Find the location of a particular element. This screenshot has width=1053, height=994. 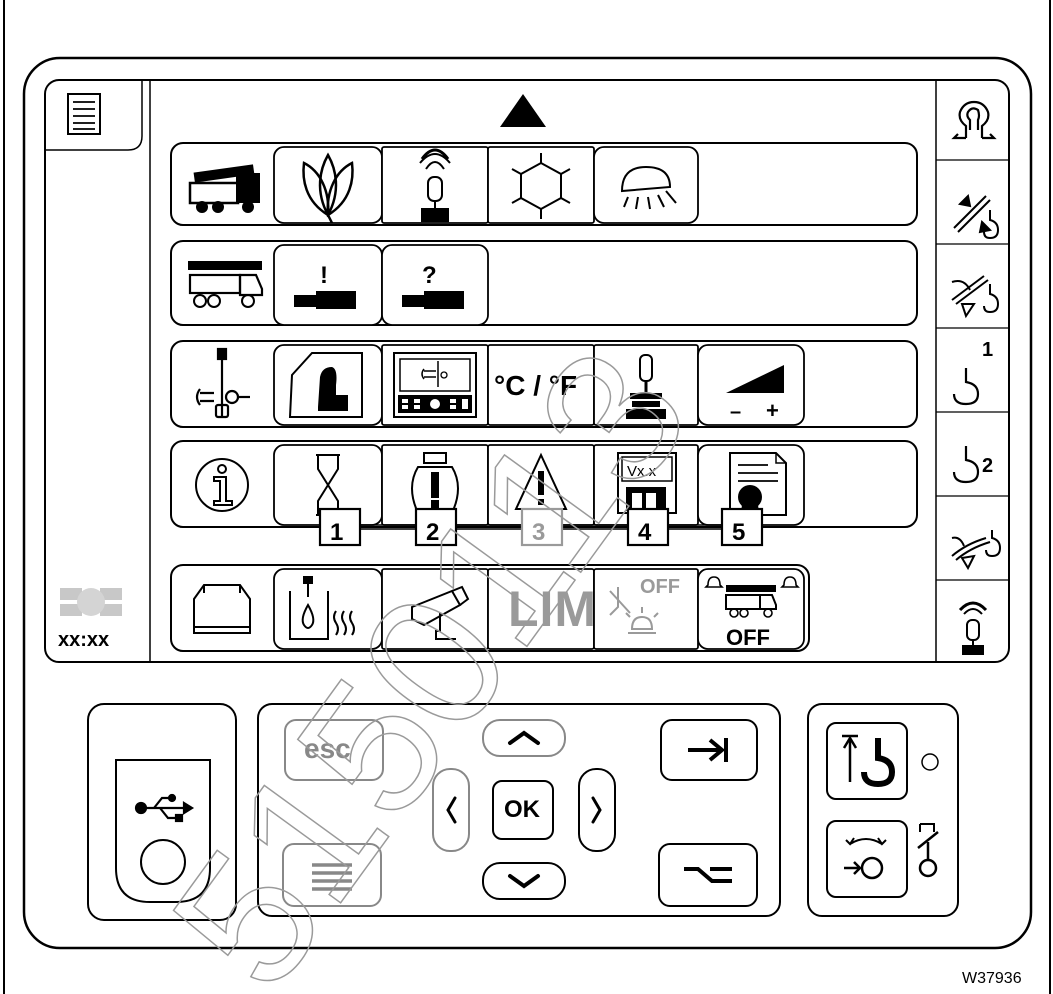

nav-left-button is located at coordinates (451, 810).